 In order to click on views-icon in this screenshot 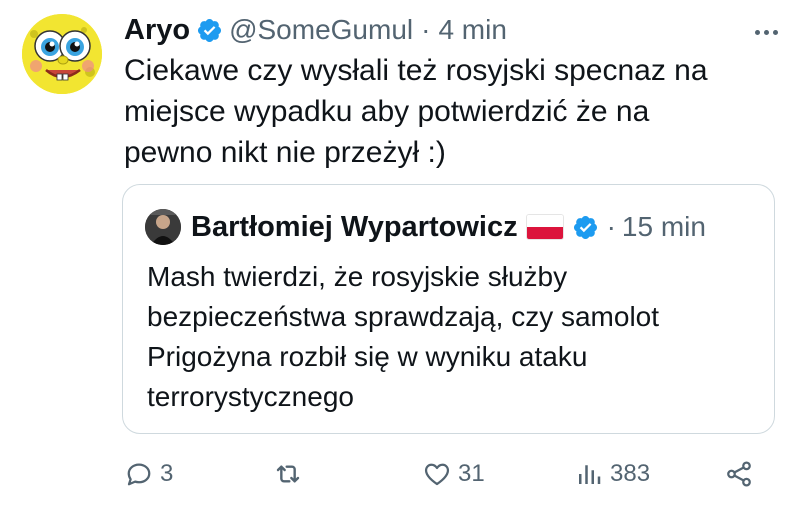, I will do `click(590, 474)`.